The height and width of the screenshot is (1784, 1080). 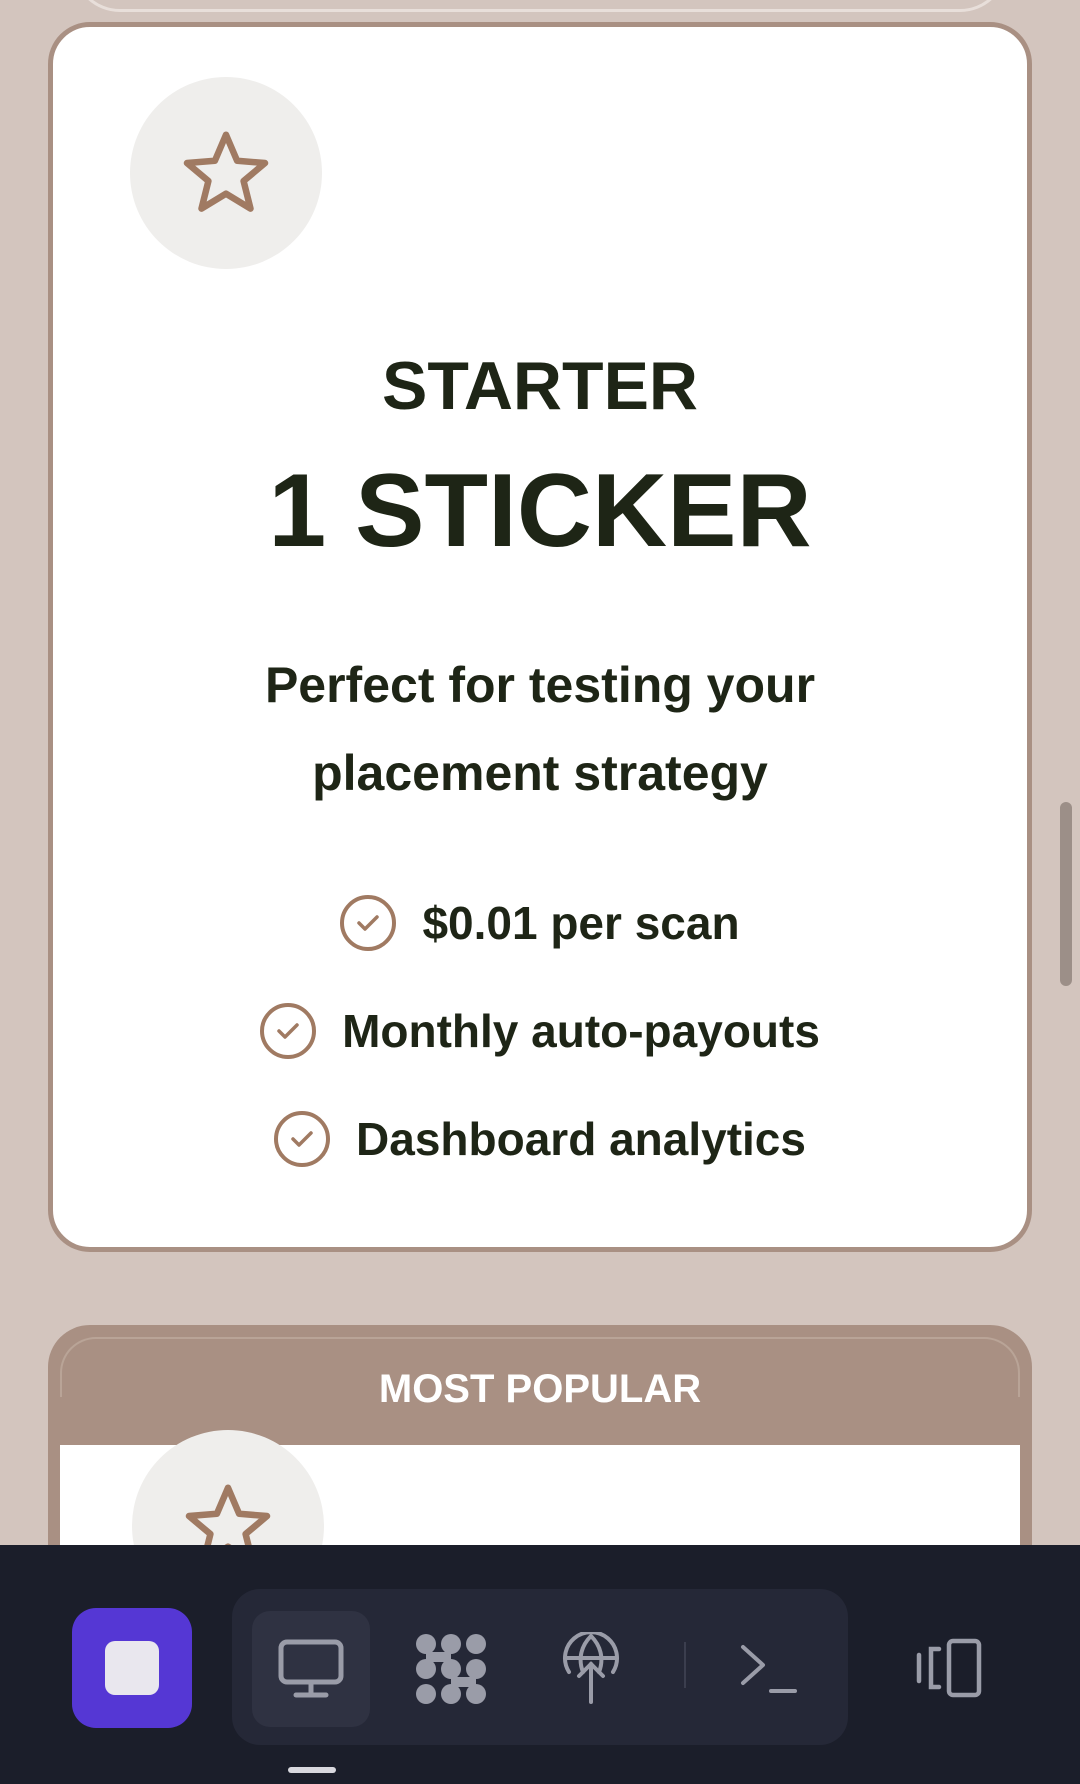 I want to click on start-square-icon, so click(x=132, y=1668).